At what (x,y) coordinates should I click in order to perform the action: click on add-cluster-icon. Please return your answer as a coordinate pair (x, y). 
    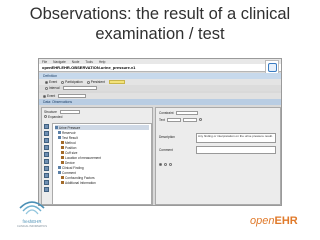
    Looking at the image, I should click on (46, 140).